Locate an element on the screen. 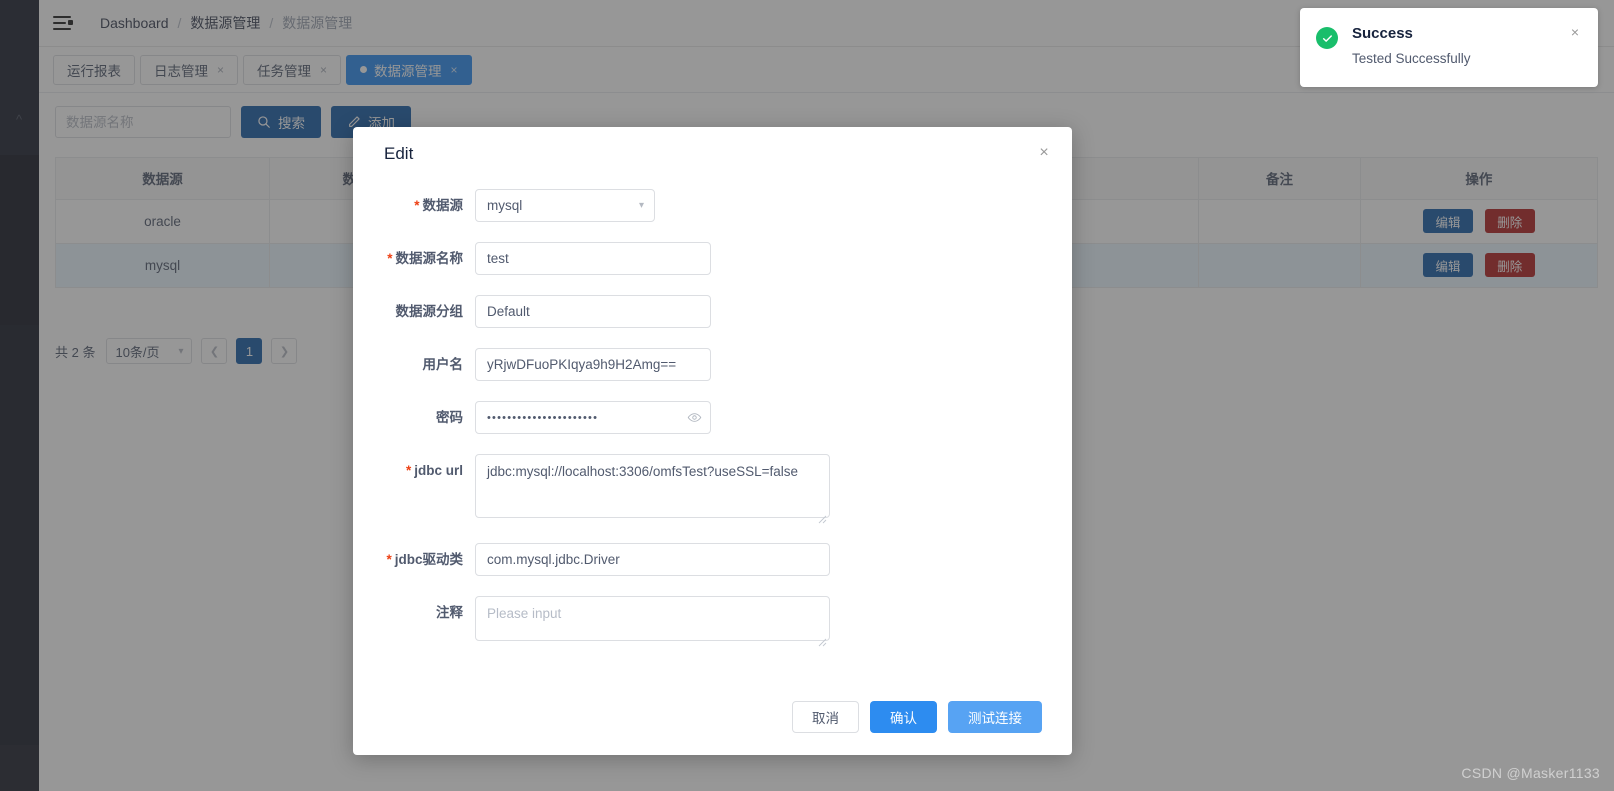 The image size is (1614, 791). datasource-select-value is located at coordinates (565, 205).